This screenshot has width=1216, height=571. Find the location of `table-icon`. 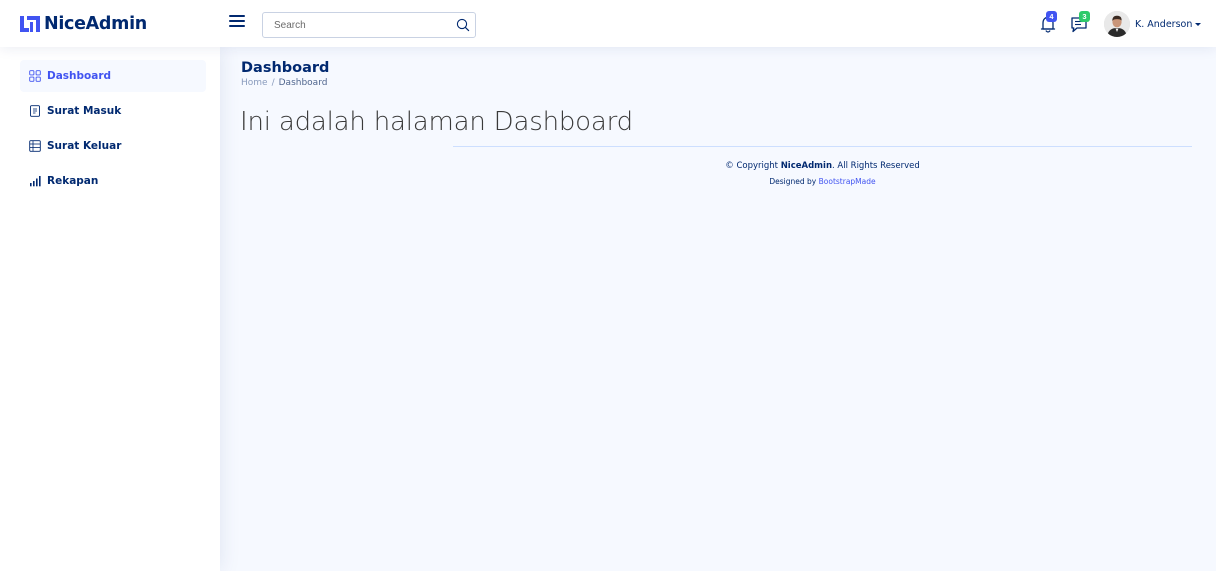

table-icon is located at coordinates (35, 146).